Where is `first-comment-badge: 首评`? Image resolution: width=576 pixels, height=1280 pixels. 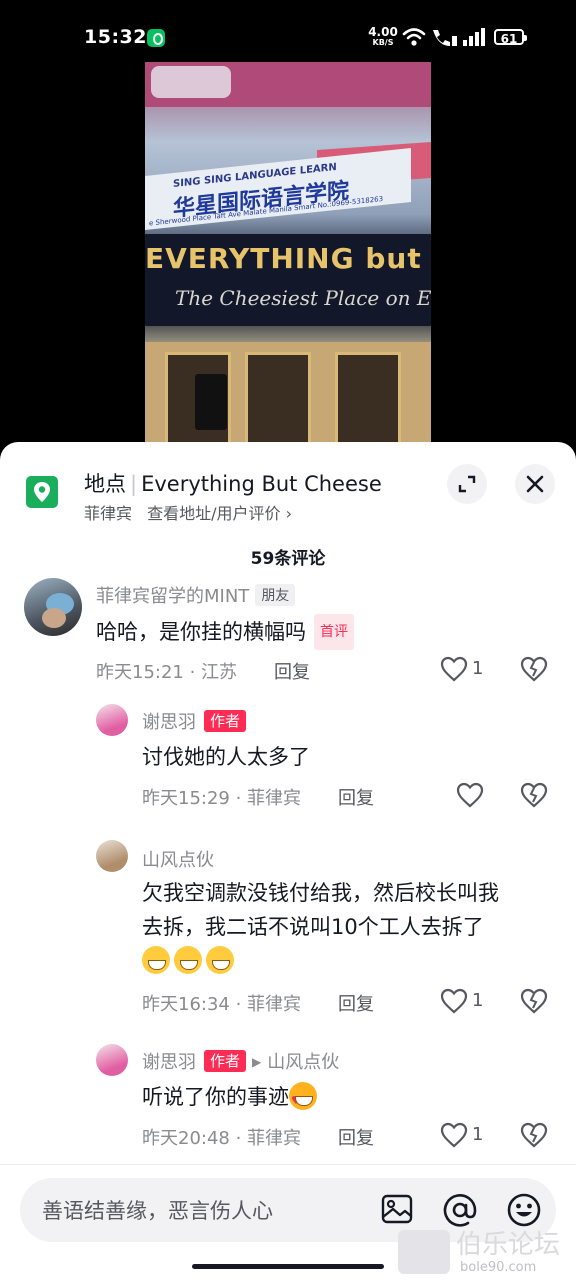
first-comment-badge: 首评 is located at coordinates (334, 632).